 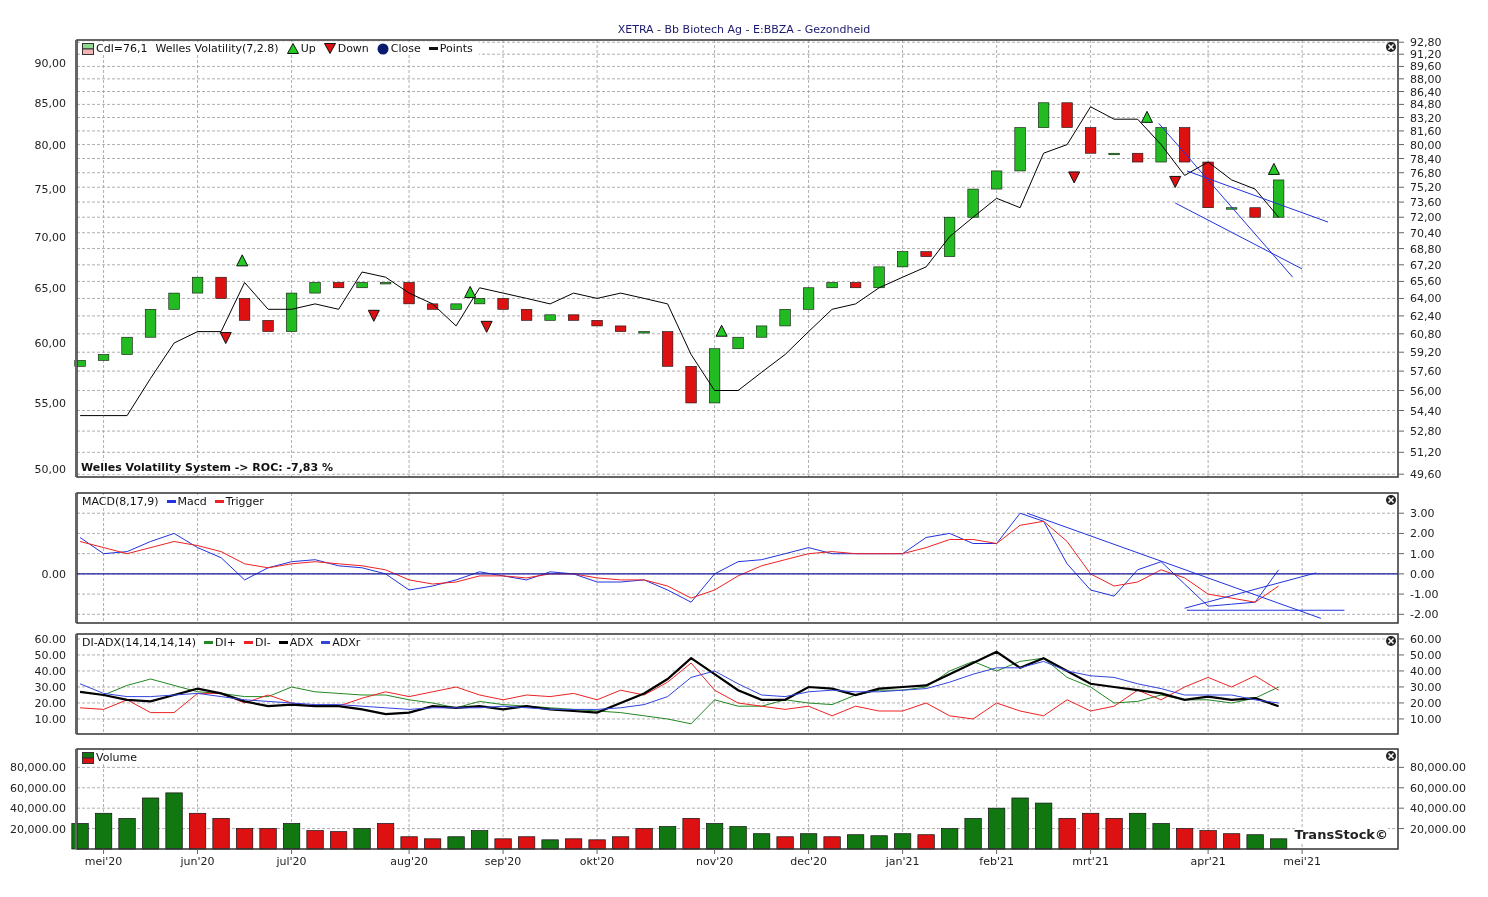 I want to click on axis-label: 62,40, so click(x=1426, y=316).